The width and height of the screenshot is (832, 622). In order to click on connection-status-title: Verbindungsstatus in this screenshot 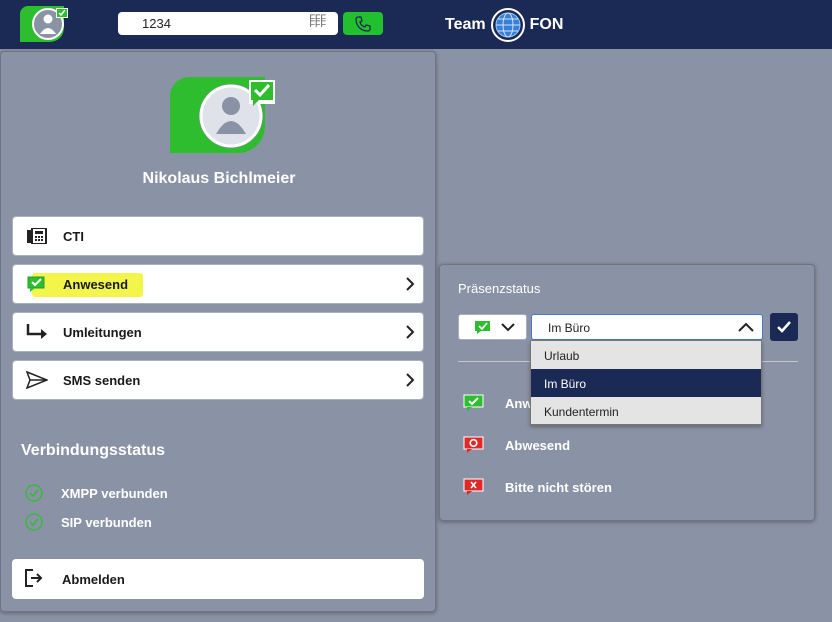, I will do `click(93, 450)`.